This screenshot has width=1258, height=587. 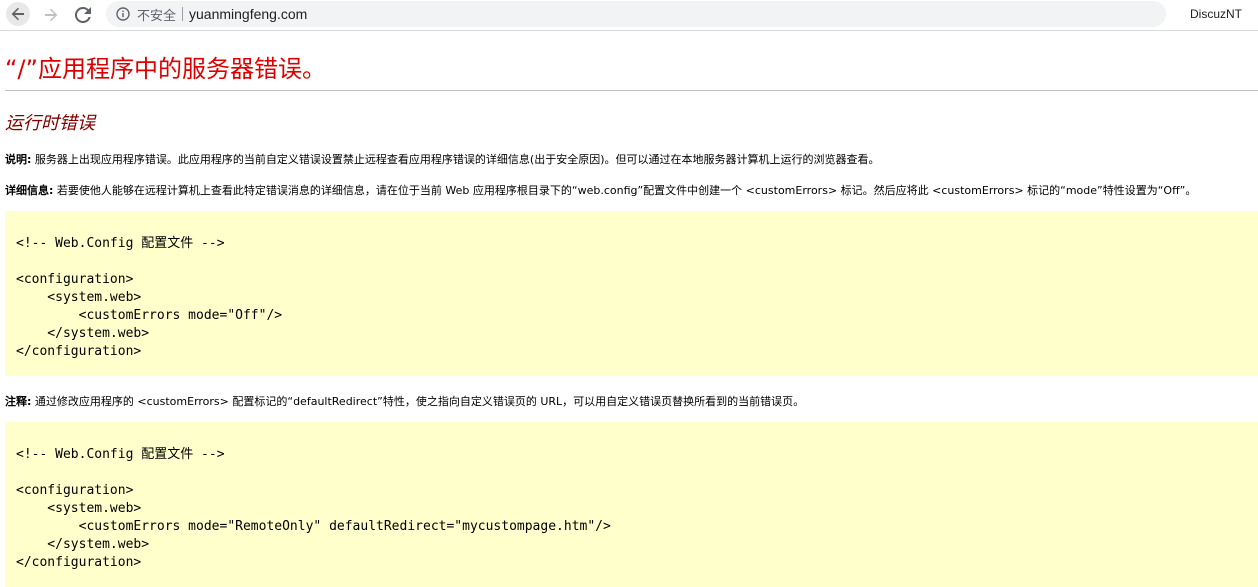 I want to click on forward-button, so click(x=51, y=15).